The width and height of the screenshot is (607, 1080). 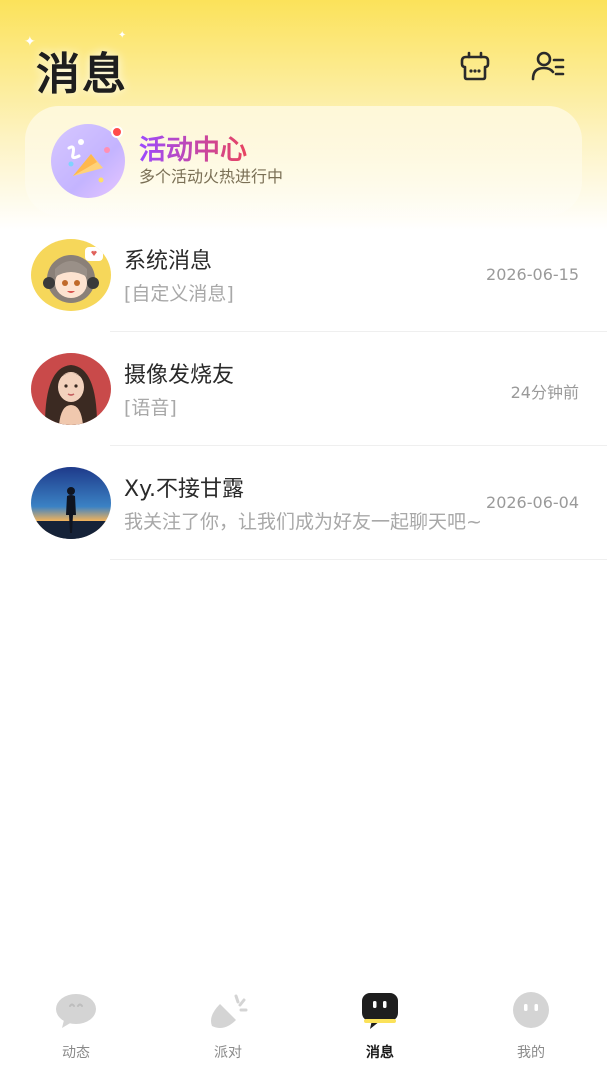 I want to click on sparkle-icon: ✦, so click(x=30, y=42).